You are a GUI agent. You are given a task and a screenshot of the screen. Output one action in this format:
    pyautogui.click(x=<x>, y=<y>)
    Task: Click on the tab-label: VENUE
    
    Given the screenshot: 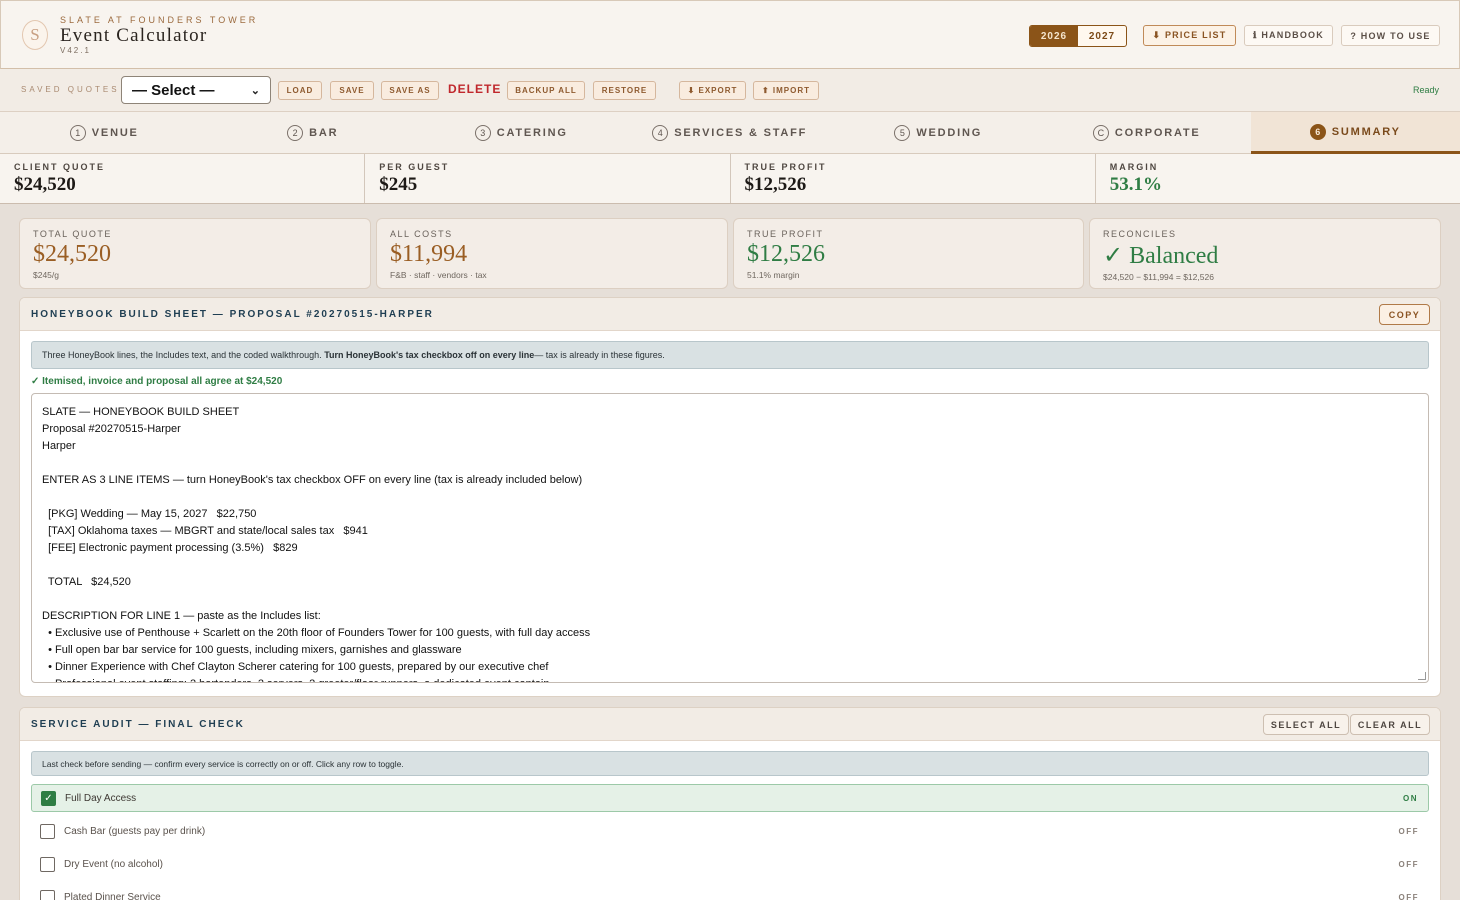 What is the action you would take?
    pyautogui.click(x=115, y=133)
    